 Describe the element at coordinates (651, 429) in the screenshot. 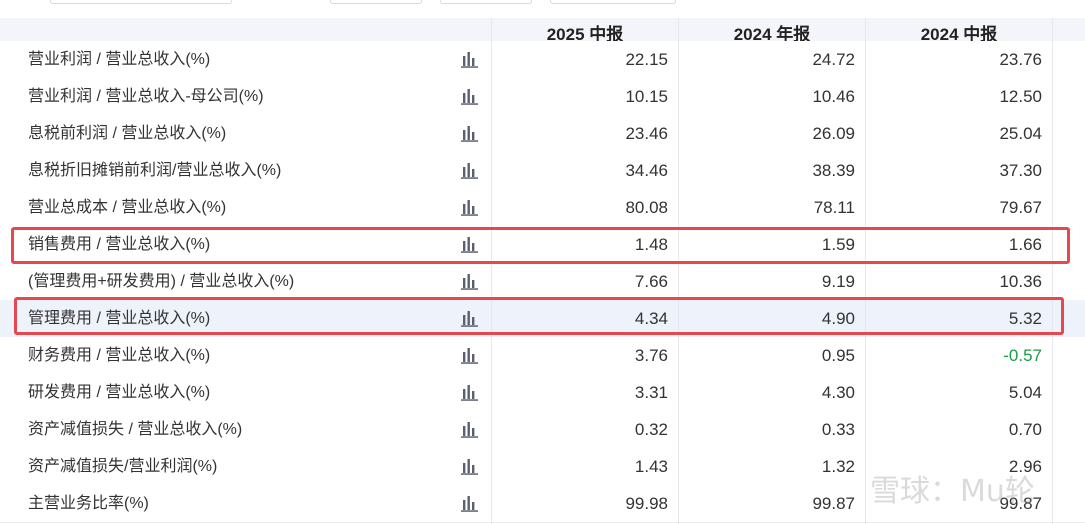

I see `row-value-period-1: 0.32` at that location.